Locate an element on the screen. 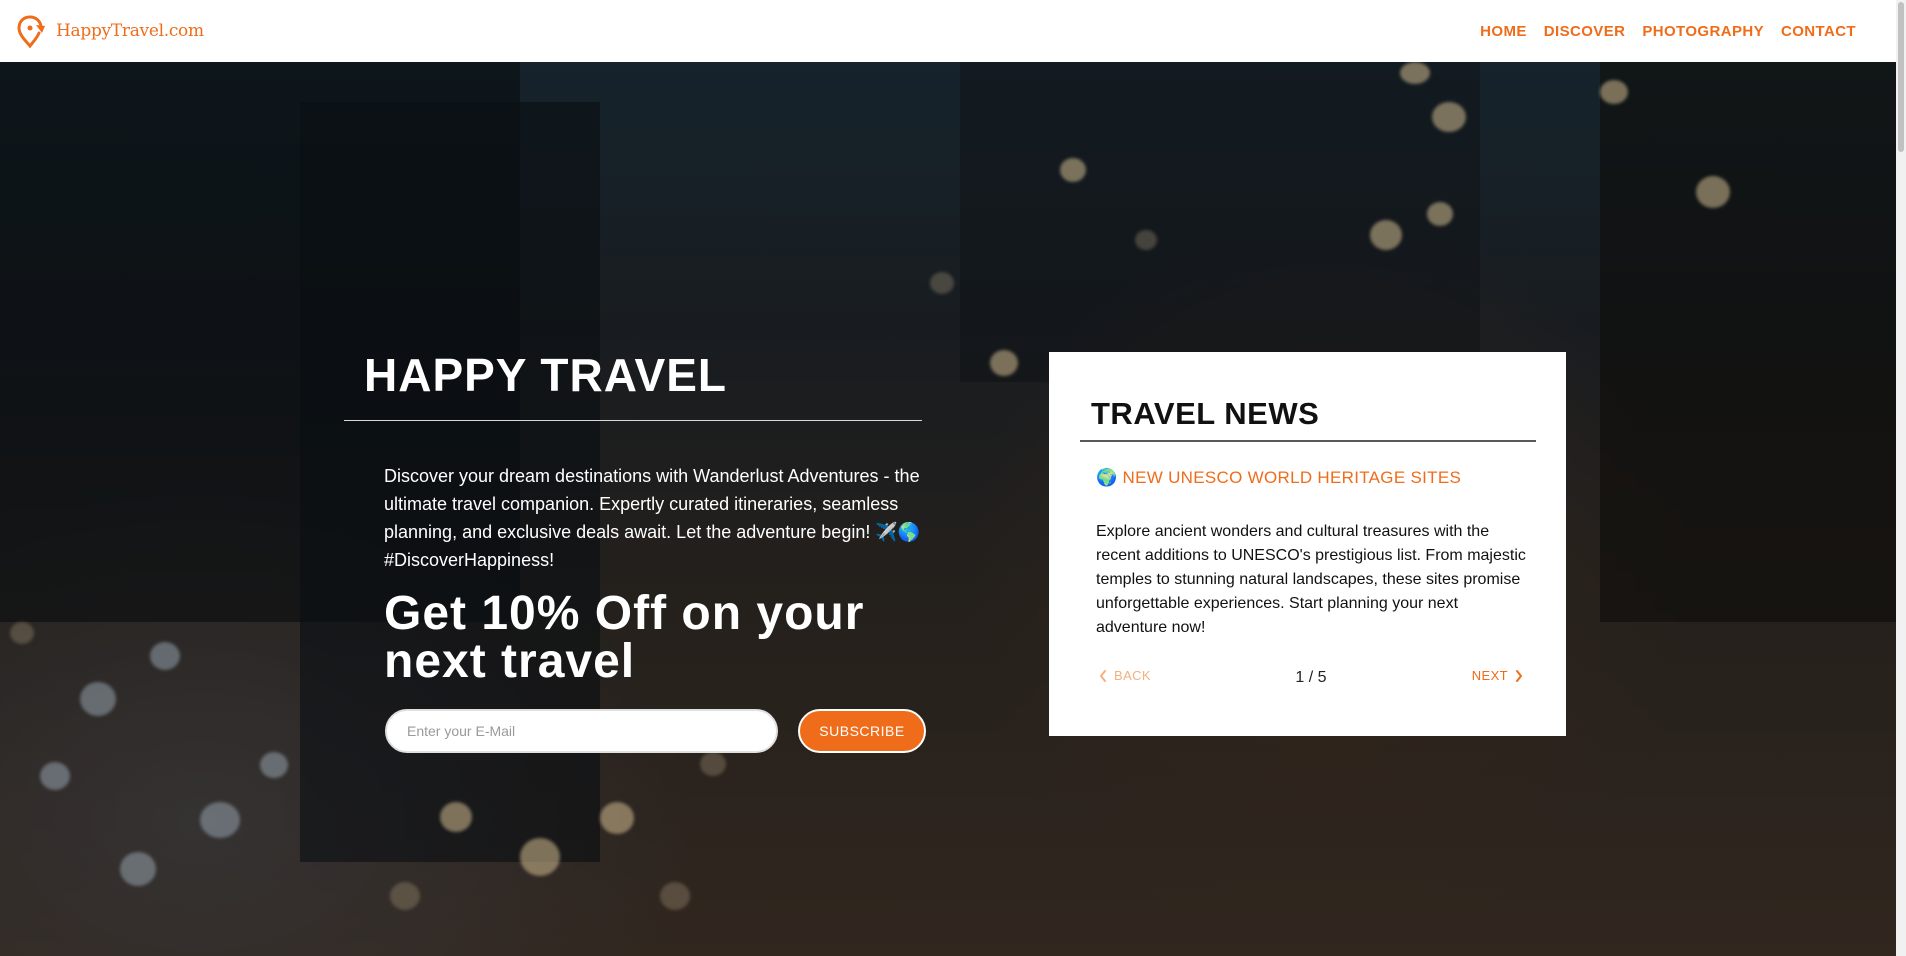 The width and height of the screenshot is (1906, 956). news-headline: 🌍 NEW UNESCO WORLD HERITAGE SITES is located at coordinates (1278, 478).